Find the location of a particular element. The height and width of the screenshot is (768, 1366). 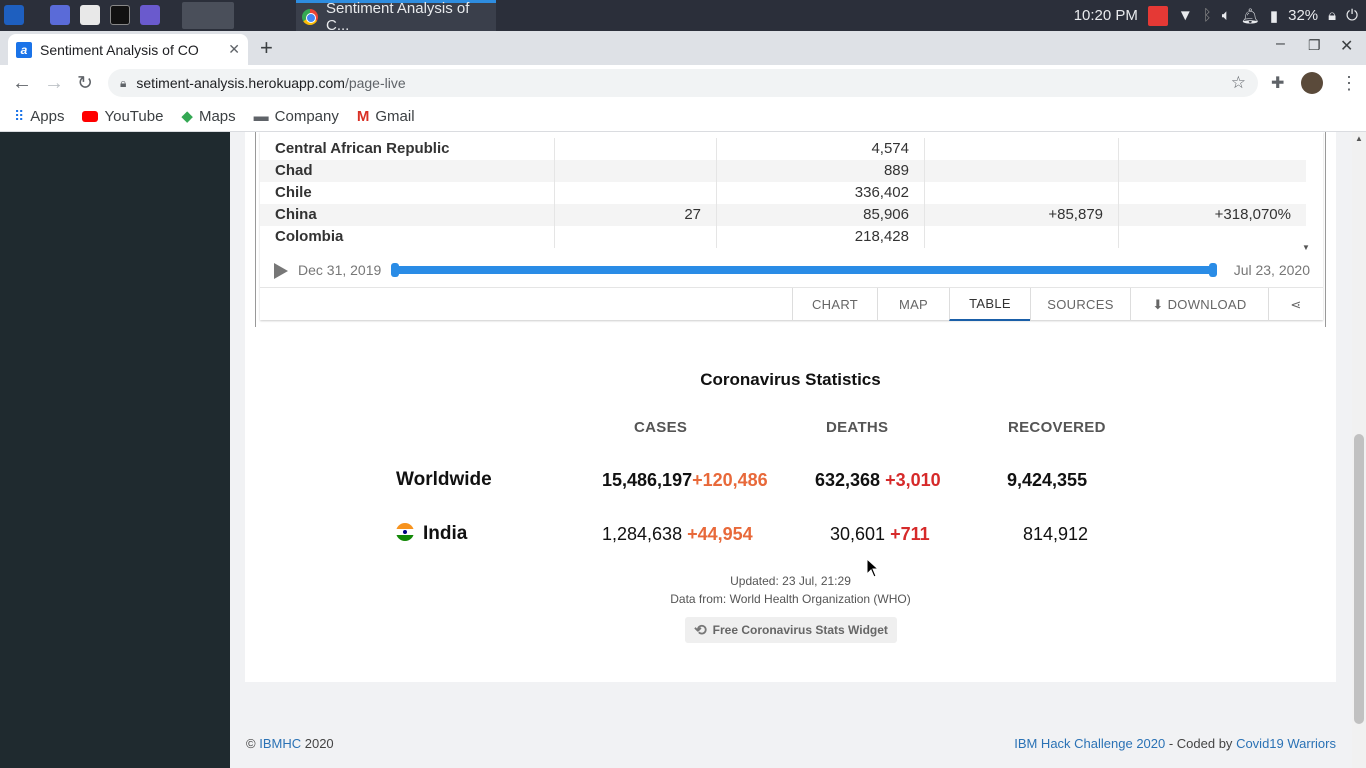

back-button: ← is located at coordinates (22, 83).